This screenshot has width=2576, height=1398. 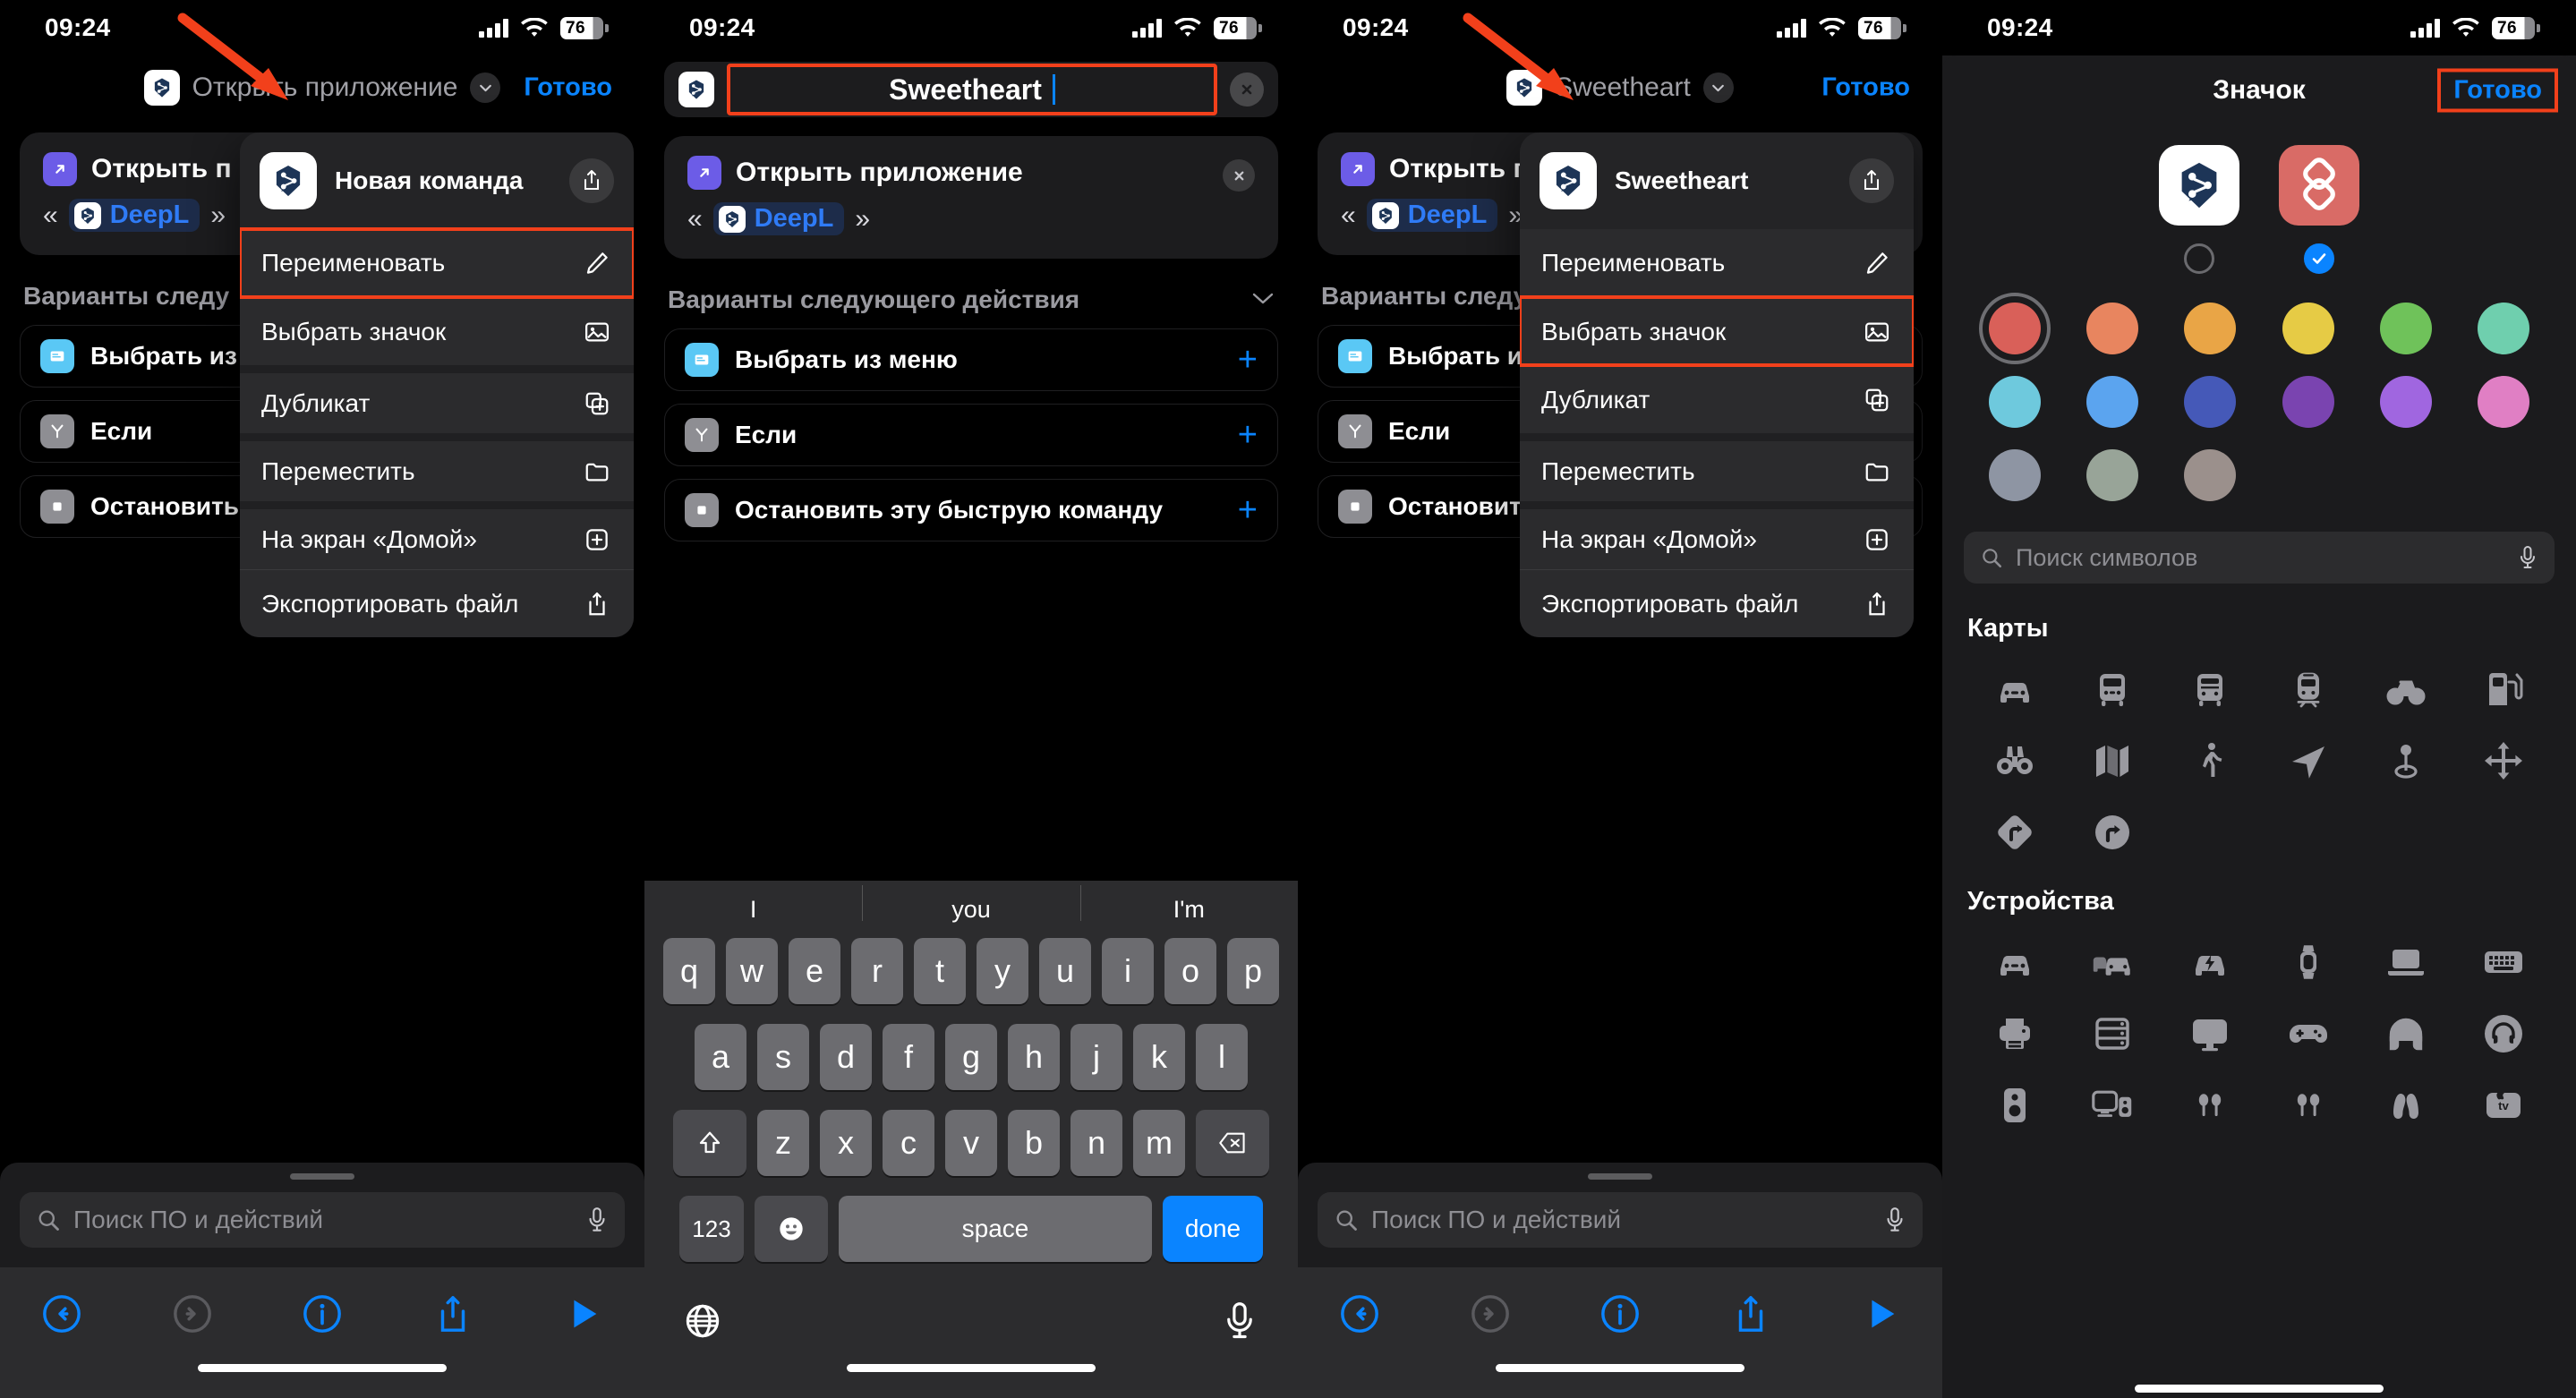 What do you see at coordinates (1432, 216) in the screenshot?
I see `app-token: DeepL` at bounding box center [1432, 216].